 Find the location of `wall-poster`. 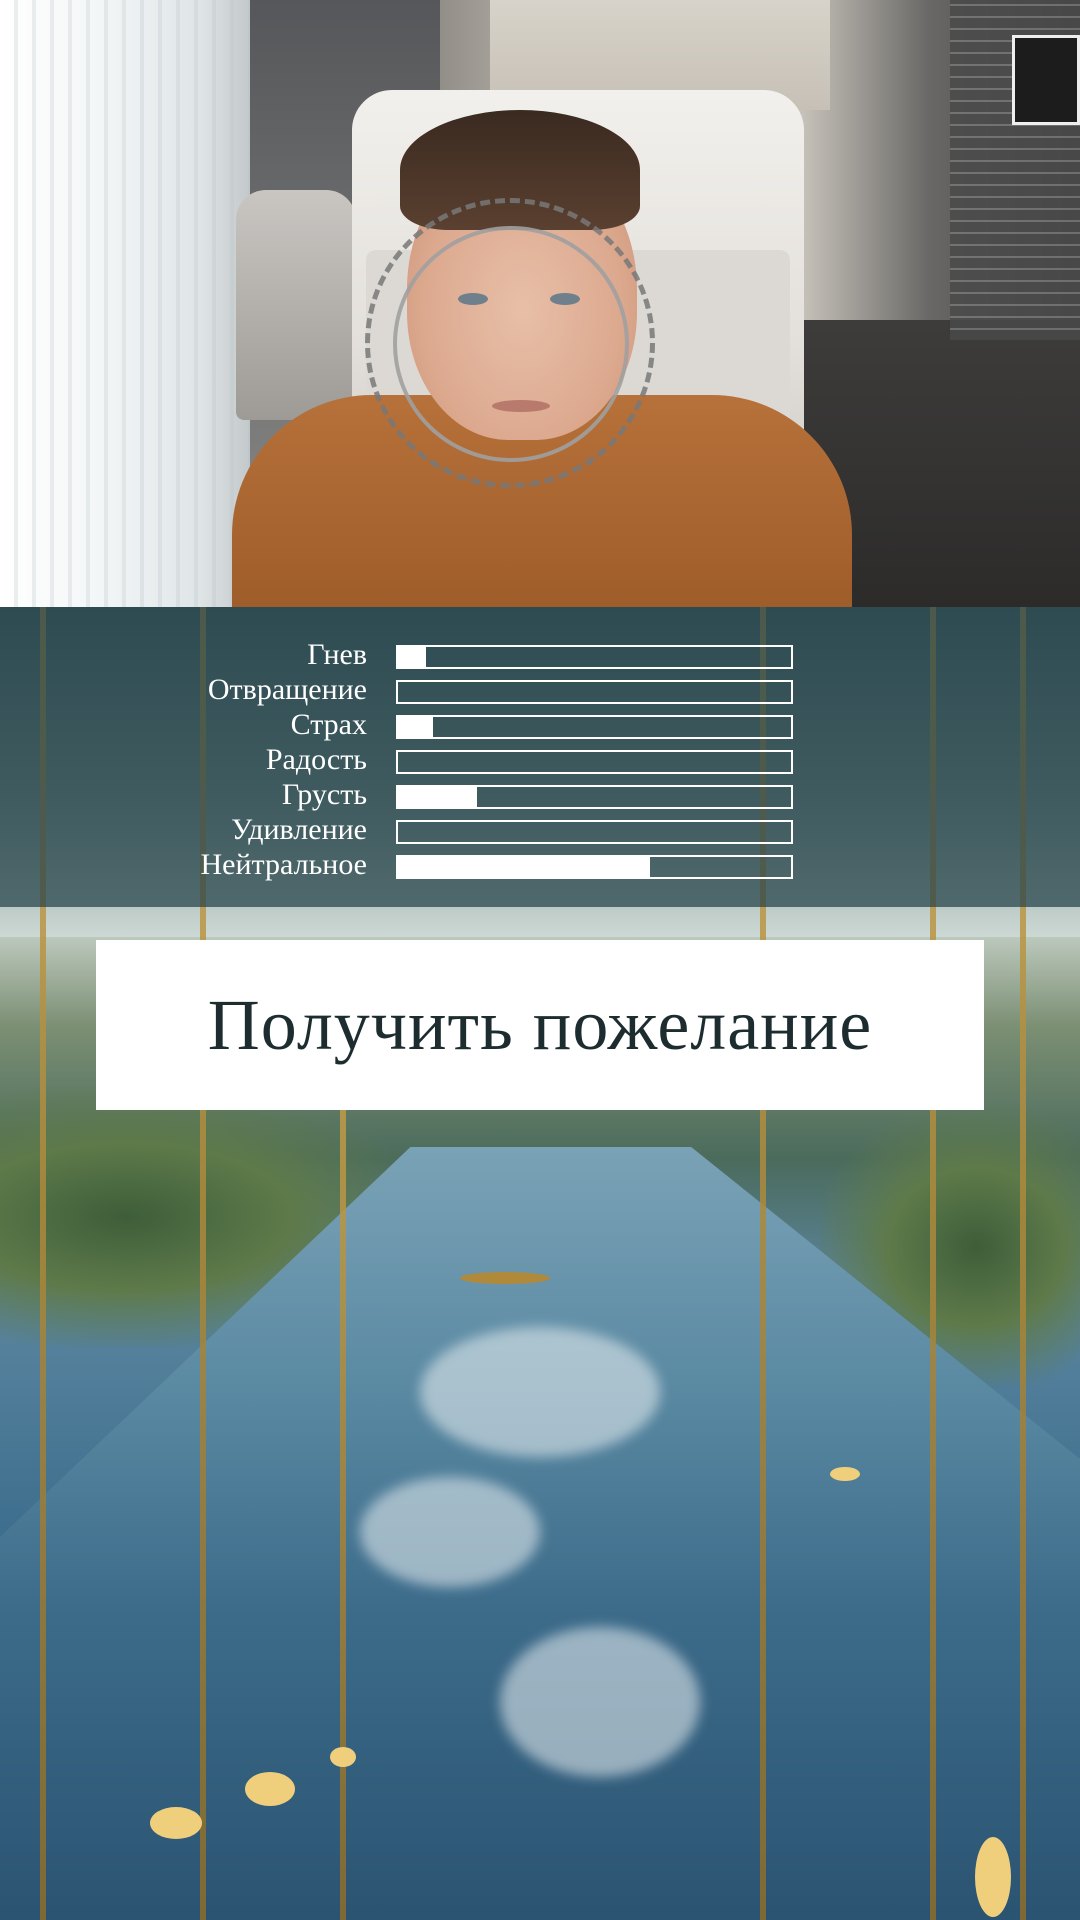

wall-poster is located at coordinates (1046, 80).